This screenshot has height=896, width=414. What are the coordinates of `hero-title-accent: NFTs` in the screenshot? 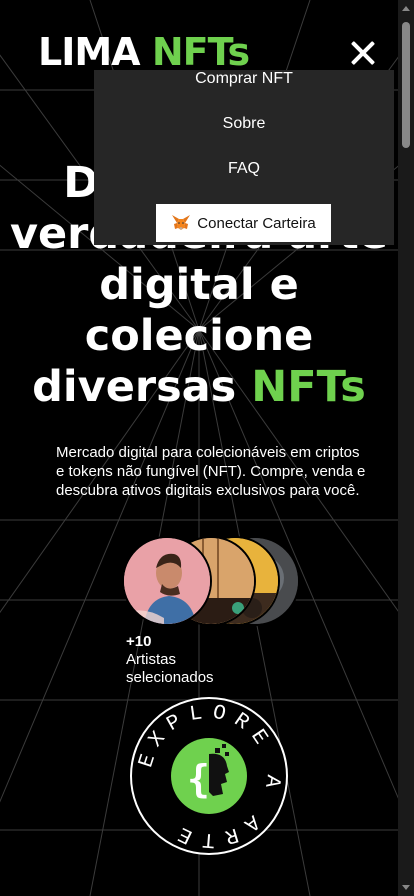 It's located at (308, 387).